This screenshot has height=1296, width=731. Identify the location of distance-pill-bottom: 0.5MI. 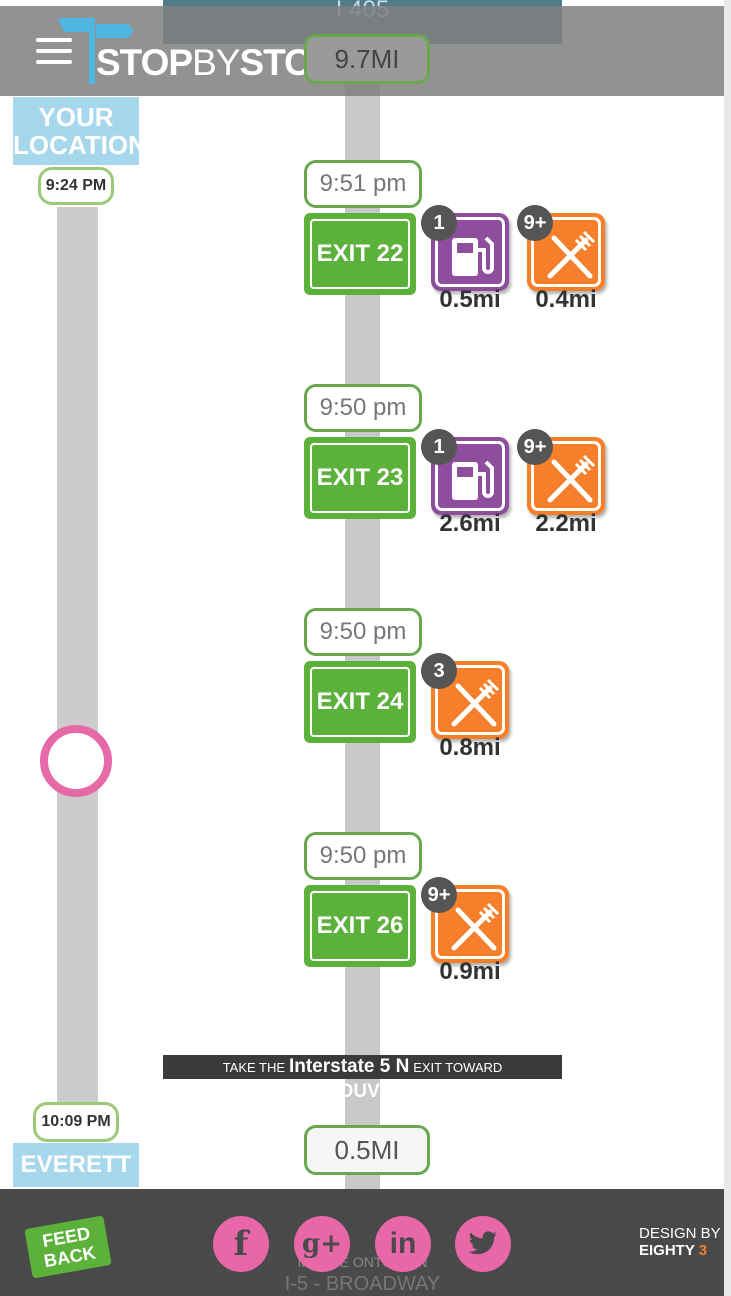
(367, 1150).